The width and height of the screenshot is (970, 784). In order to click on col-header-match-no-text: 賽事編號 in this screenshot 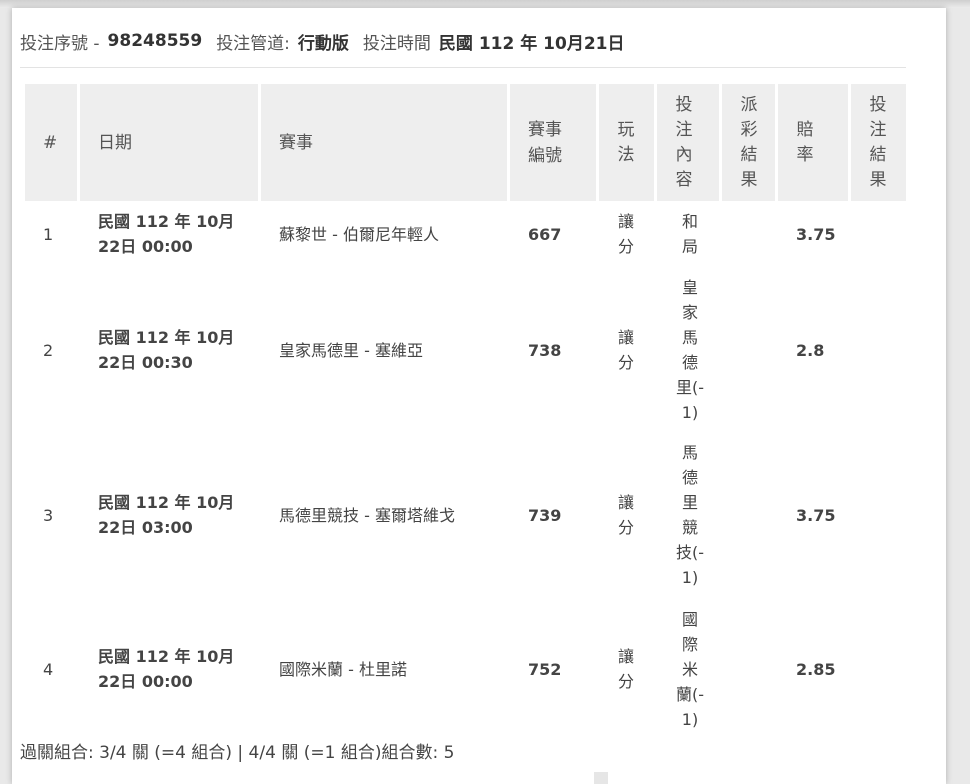, I will do `click(545, 142)`.